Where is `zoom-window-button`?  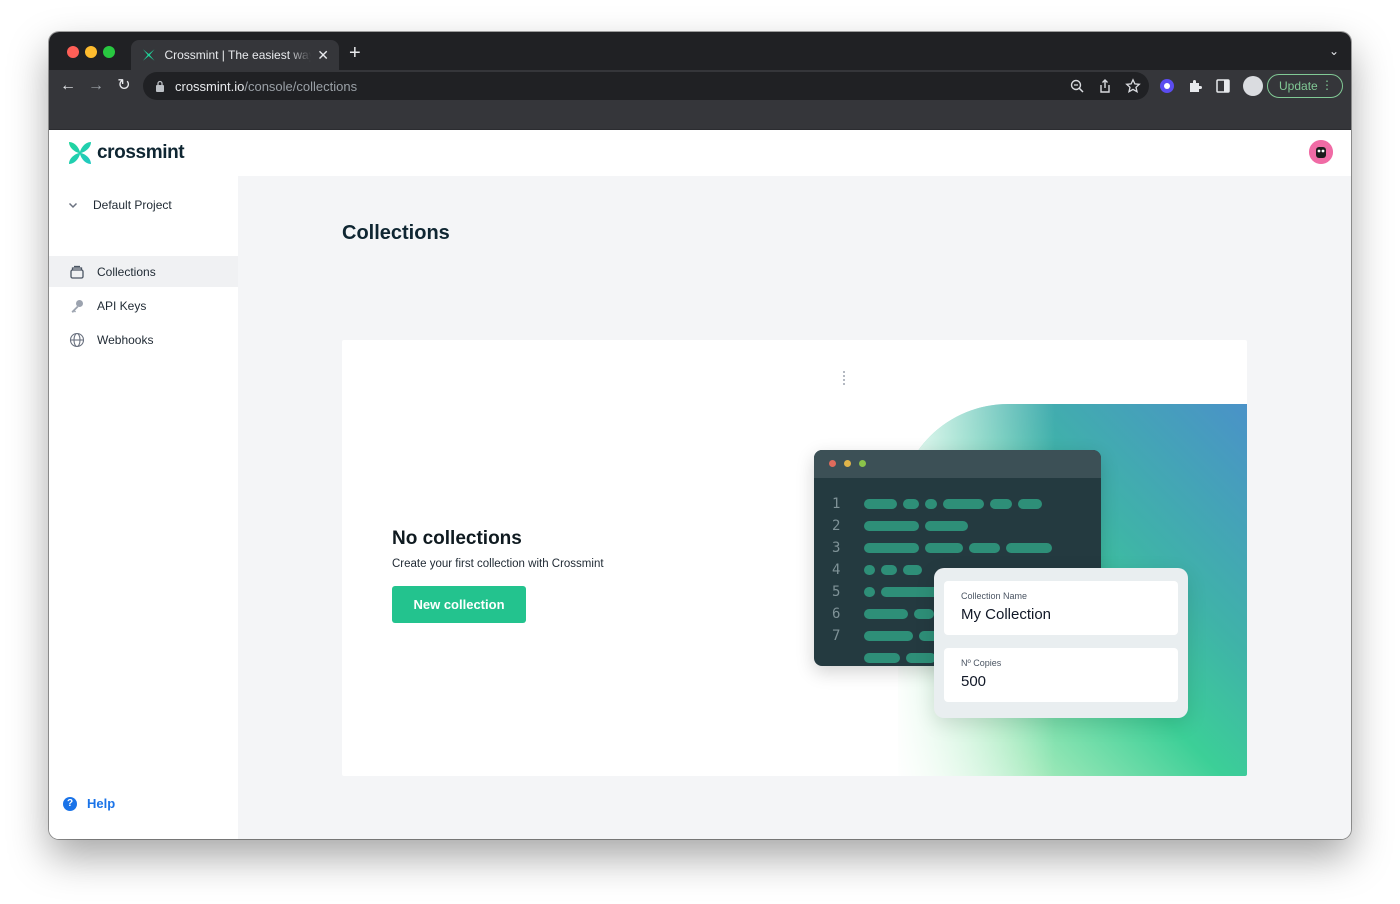
zoom-window-button is located at coordinates (109, 52).